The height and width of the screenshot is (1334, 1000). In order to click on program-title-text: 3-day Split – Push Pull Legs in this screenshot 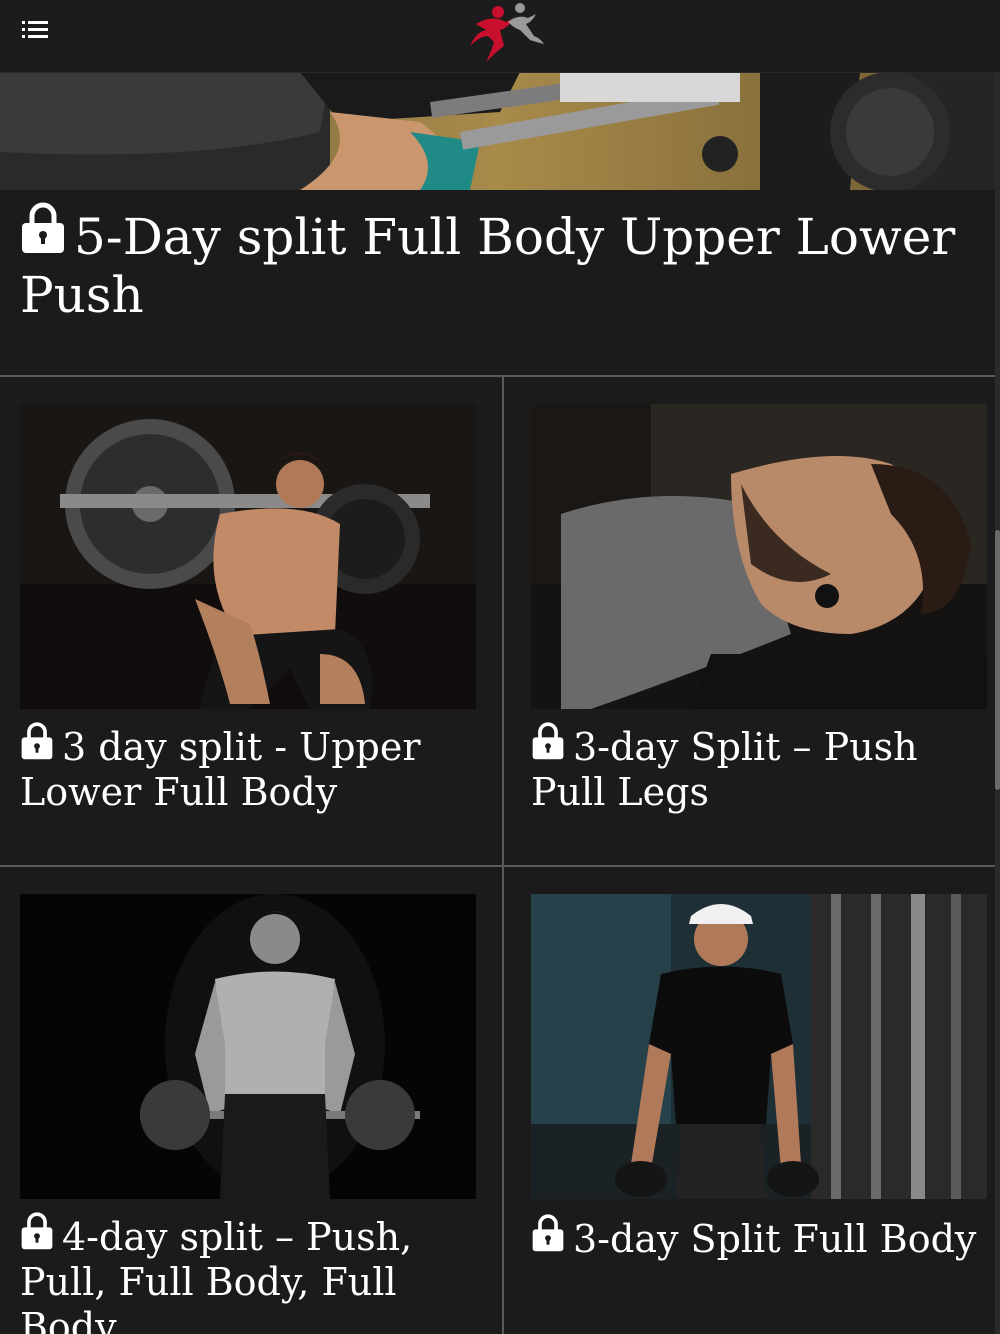, I will do `click(724, 769)`.